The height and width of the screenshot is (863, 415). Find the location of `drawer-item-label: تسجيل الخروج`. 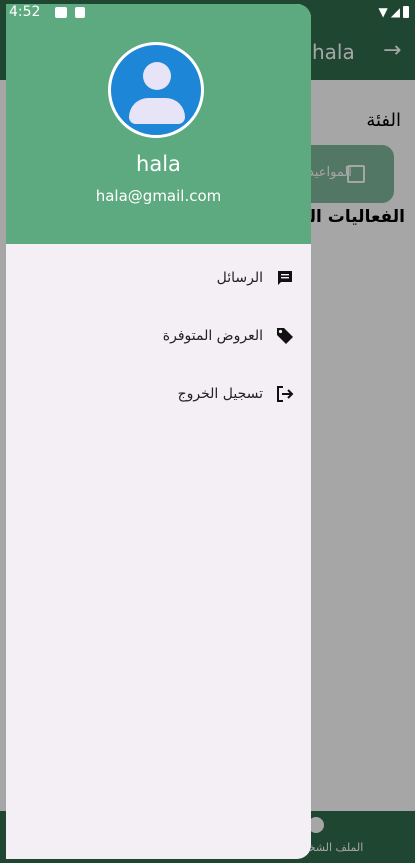

drawer-item-label: تسجيل الخروج is located at coordinates (220, 394).